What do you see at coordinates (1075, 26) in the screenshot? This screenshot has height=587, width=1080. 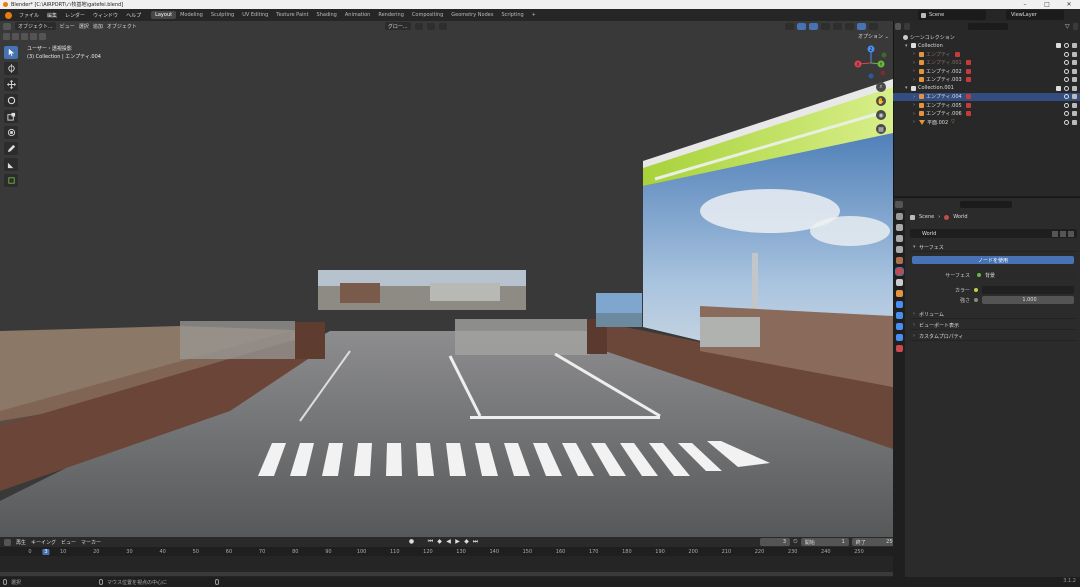 I see `new-collection-icon` at bounding box center [1075, 26].